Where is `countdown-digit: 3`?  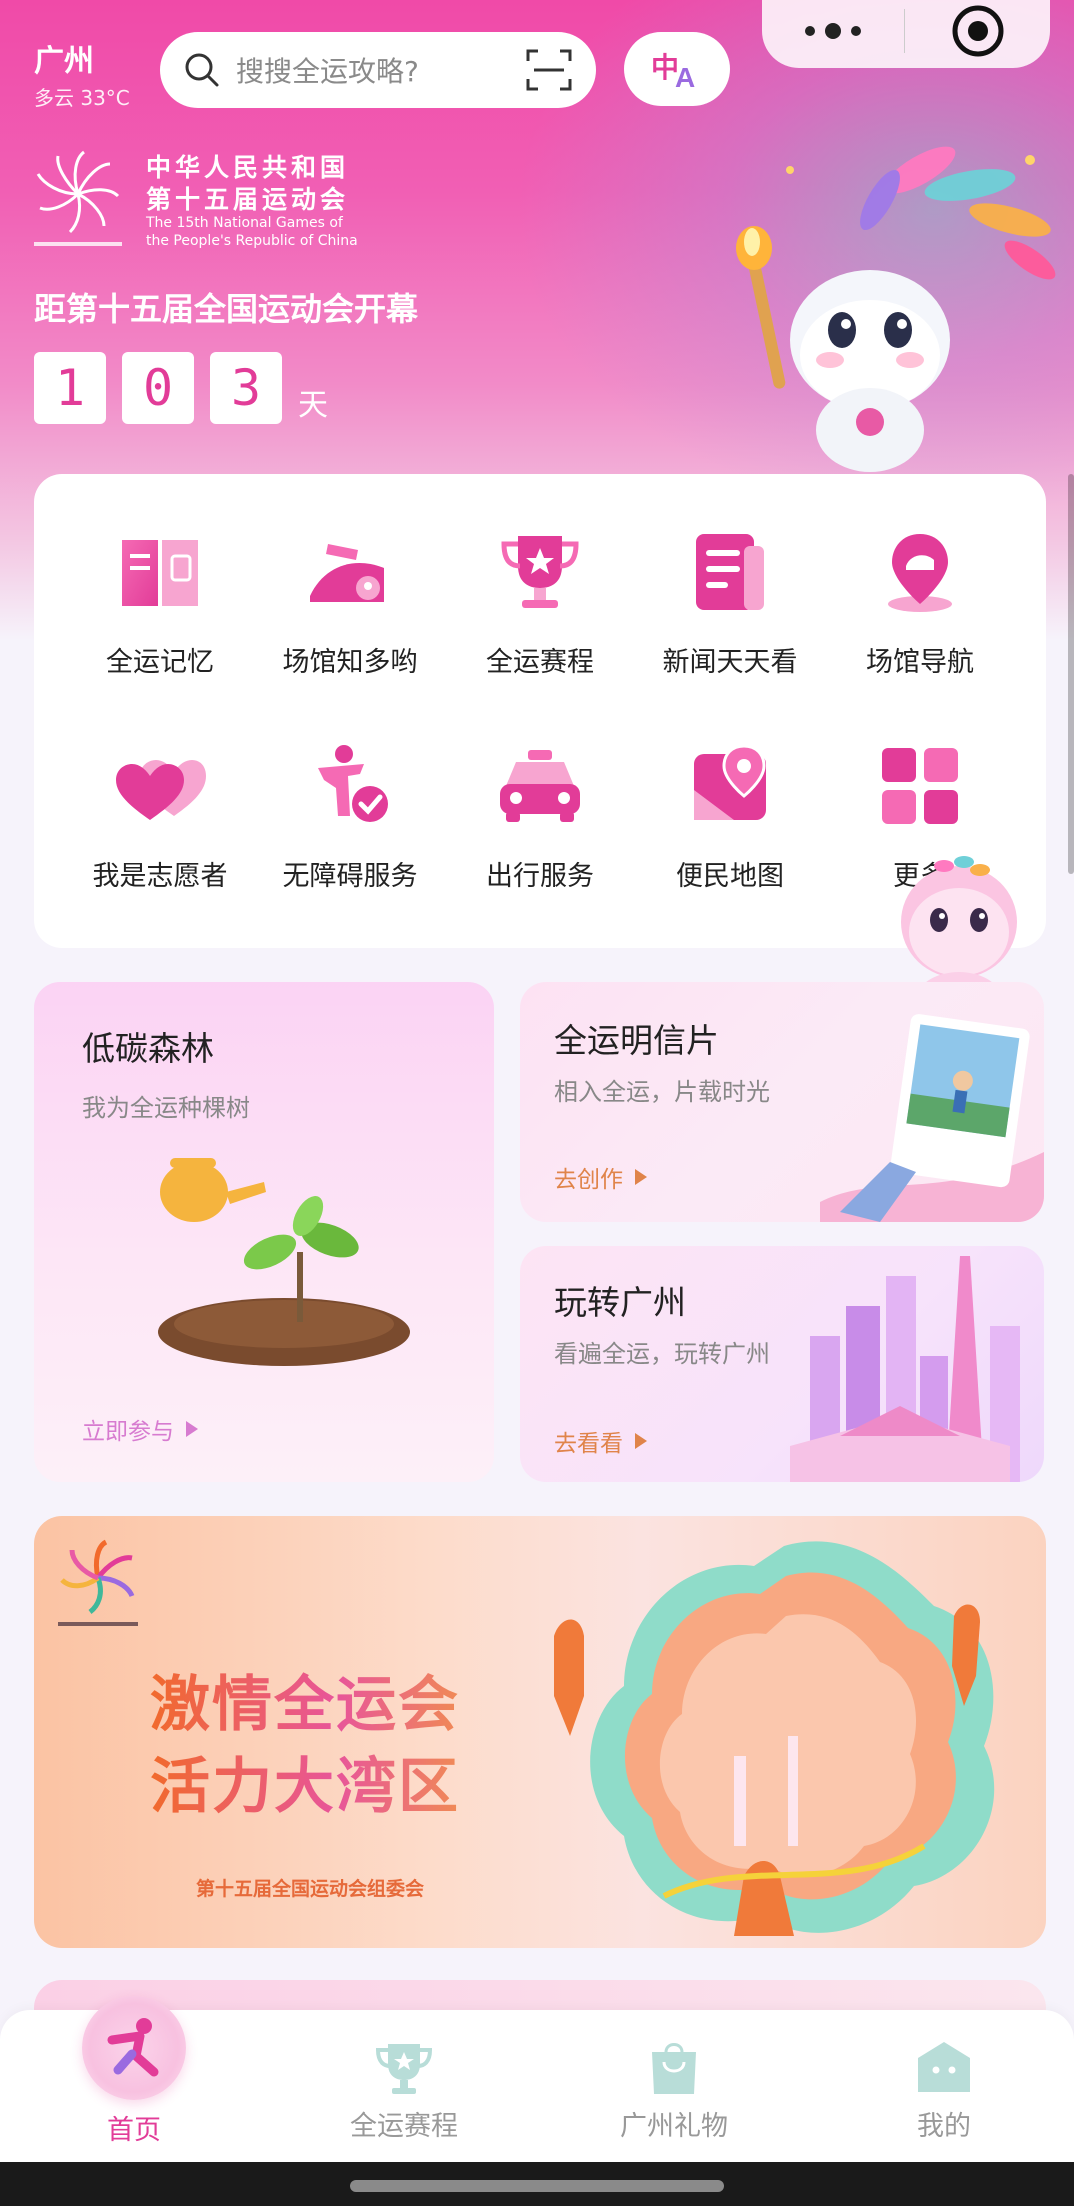 countdown-digit: 3 is located at coordinates (246, 388).